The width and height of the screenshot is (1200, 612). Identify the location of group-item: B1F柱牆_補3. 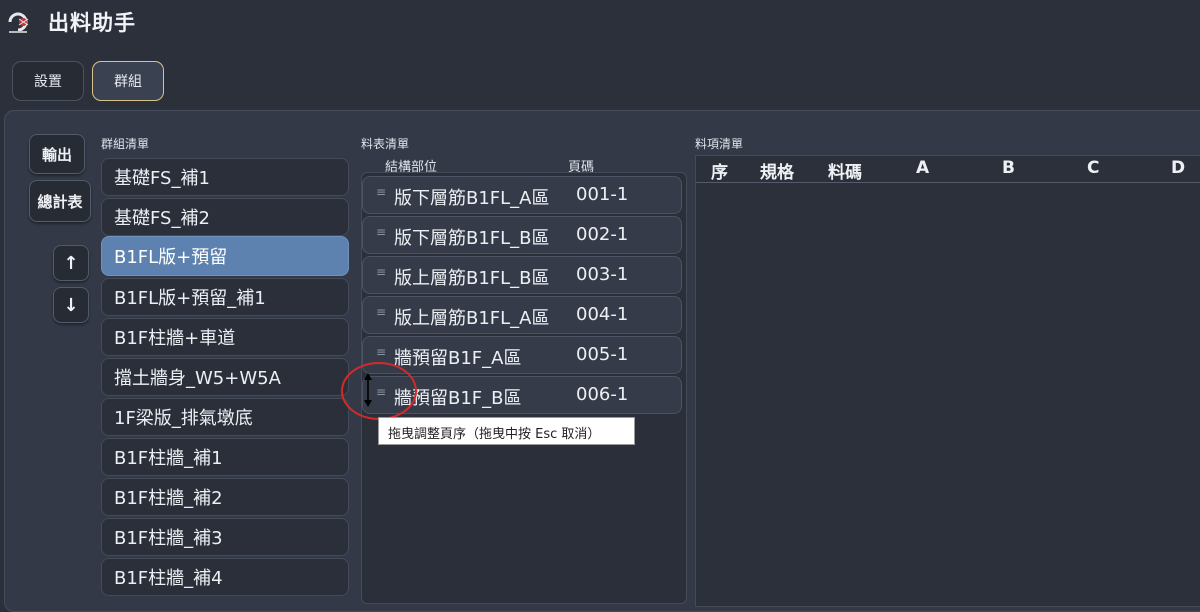
(225, 537).